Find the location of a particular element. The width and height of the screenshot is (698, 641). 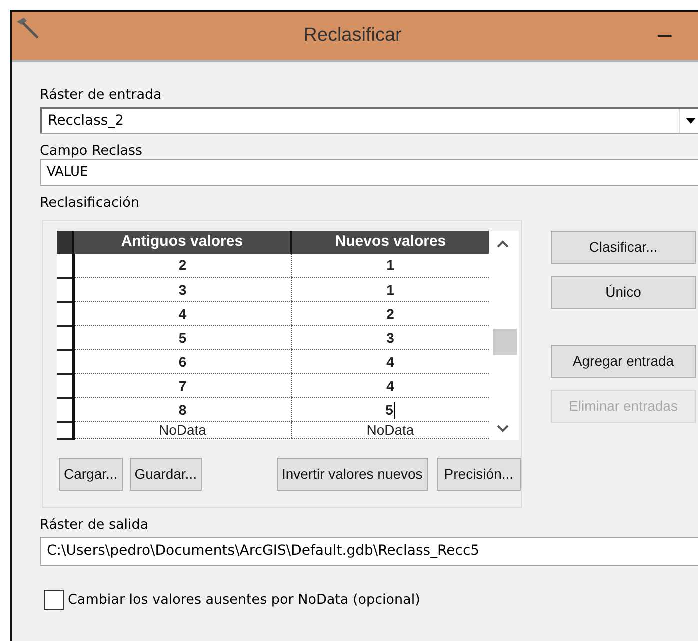

text-cursor is located at coordinates (395, 411).